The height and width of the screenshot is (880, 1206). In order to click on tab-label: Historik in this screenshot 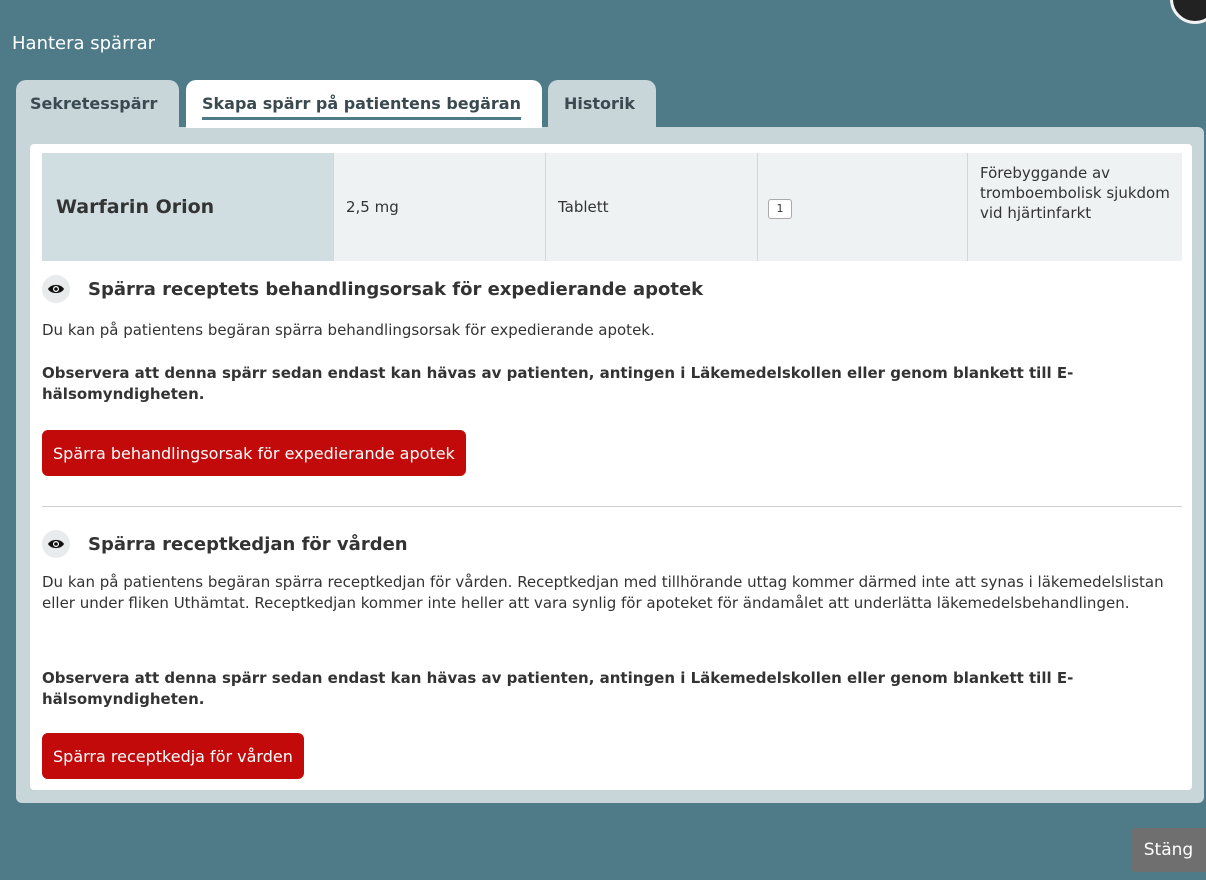, I will do `click(600, 103)`.